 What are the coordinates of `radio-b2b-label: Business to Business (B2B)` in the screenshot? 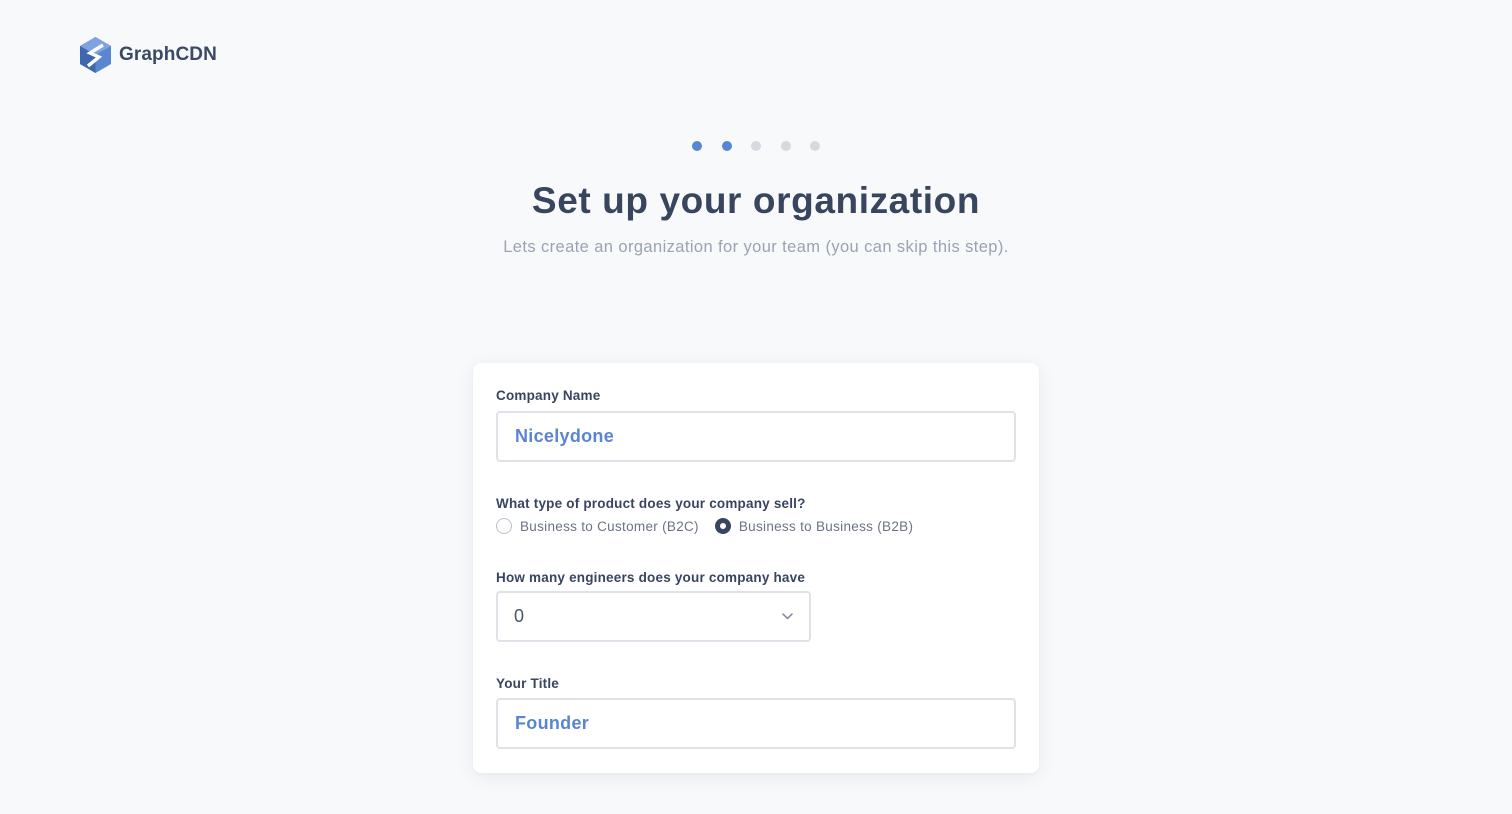 It's located at (826, 526).